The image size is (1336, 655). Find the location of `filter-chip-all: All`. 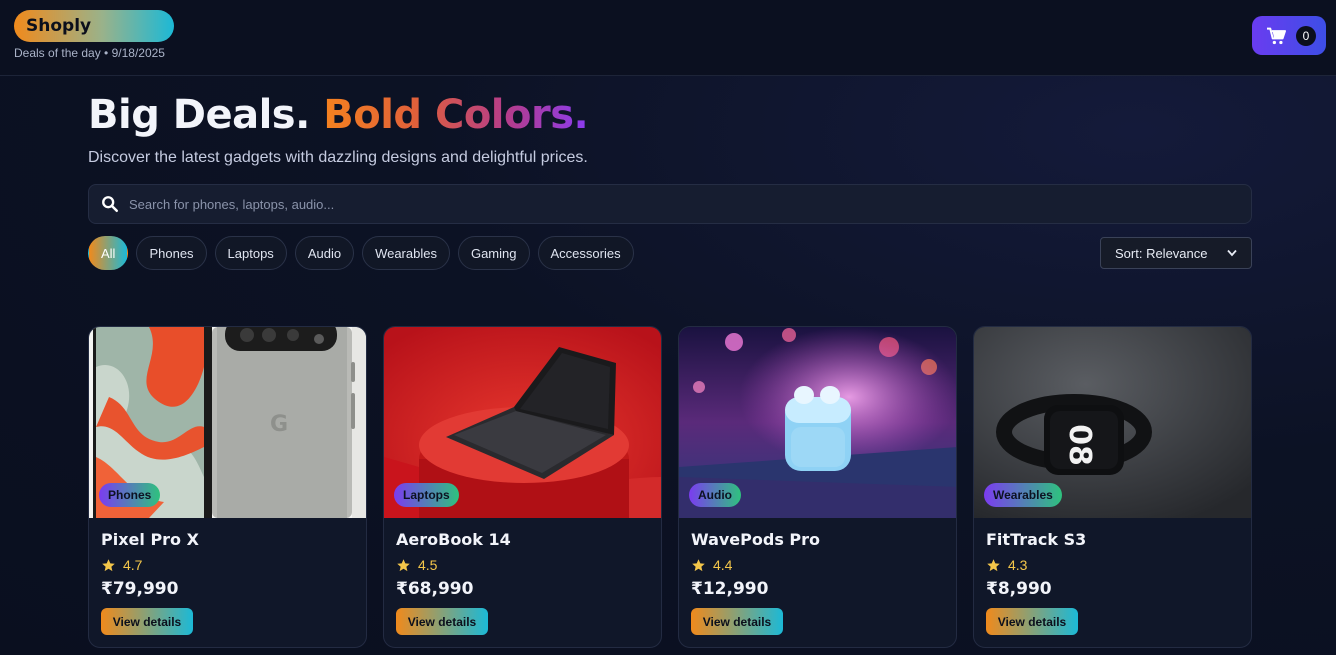

filter-chip-all: All is located at coordinates (108, 253).